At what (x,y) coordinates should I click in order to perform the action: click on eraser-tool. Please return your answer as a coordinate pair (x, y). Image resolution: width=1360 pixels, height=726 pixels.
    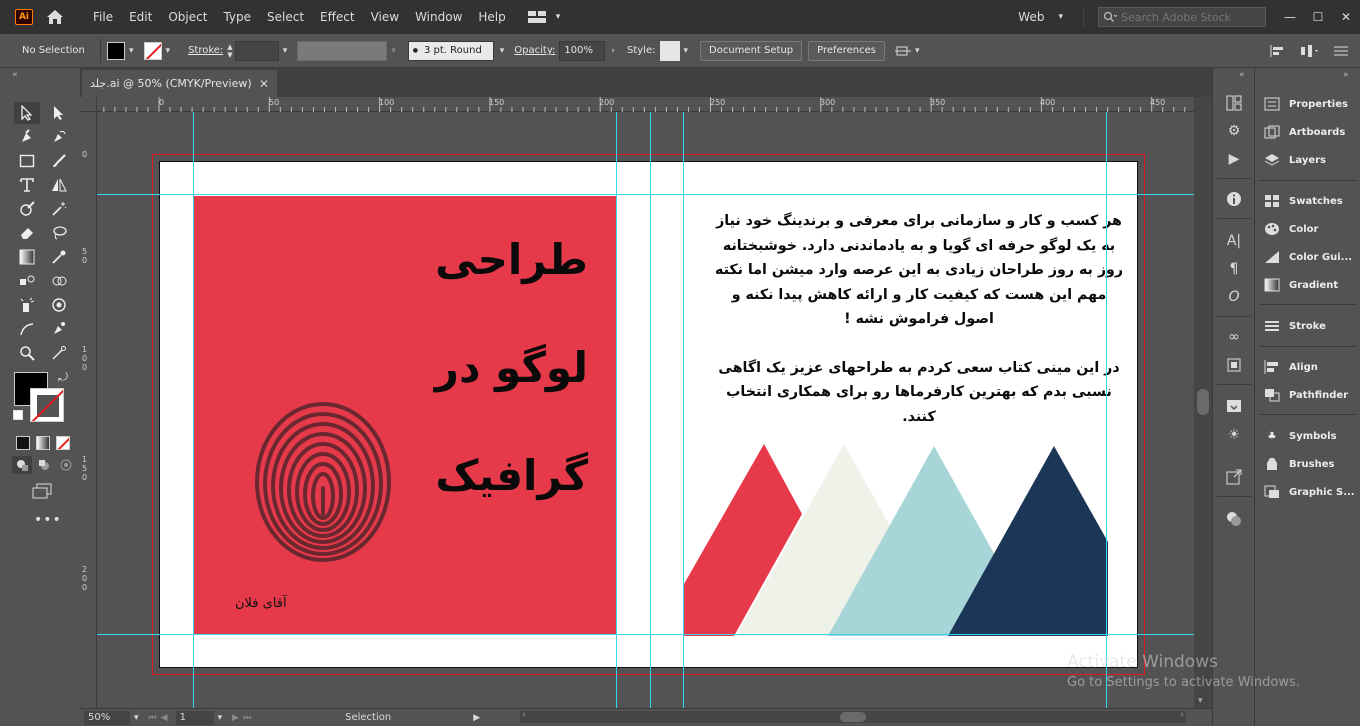
    Looking at the image, I should click on (27, 233).